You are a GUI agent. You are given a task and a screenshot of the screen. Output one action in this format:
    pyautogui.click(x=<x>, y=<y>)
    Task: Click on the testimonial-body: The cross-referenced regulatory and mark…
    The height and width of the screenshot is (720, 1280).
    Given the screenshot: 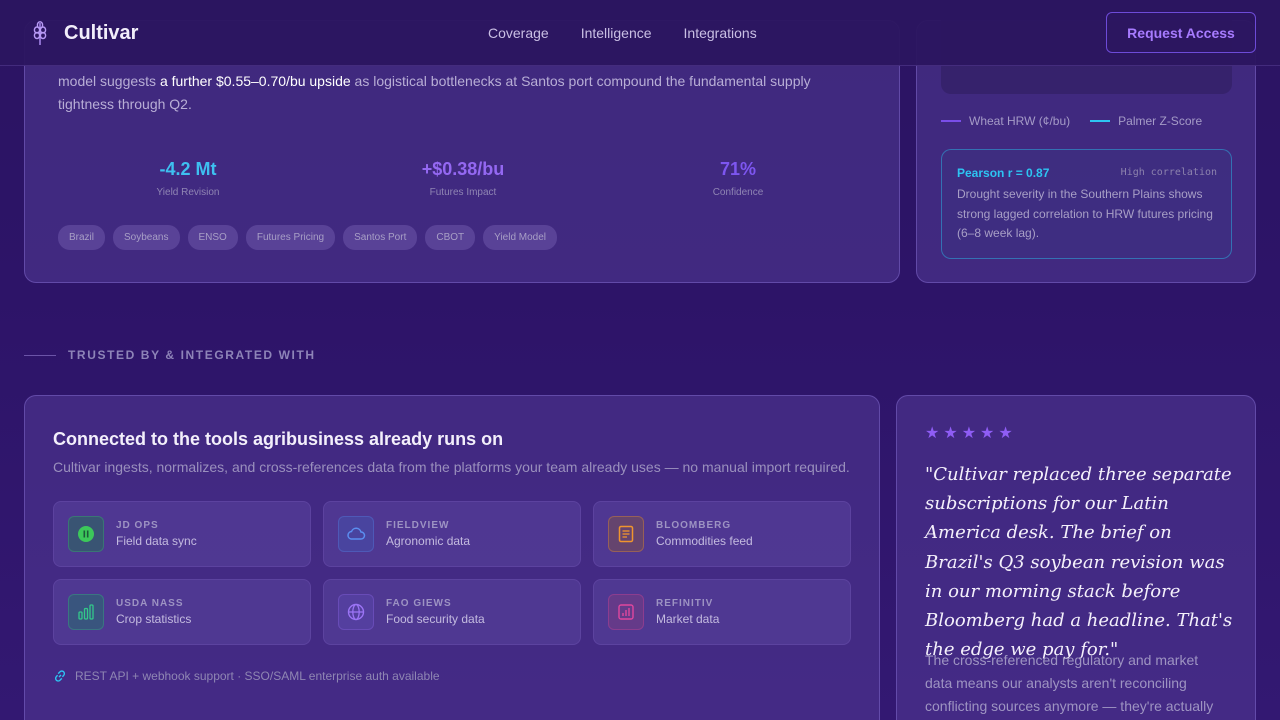 What is the action you would take?
    pyautogui.click(x=1069, y=683)
    